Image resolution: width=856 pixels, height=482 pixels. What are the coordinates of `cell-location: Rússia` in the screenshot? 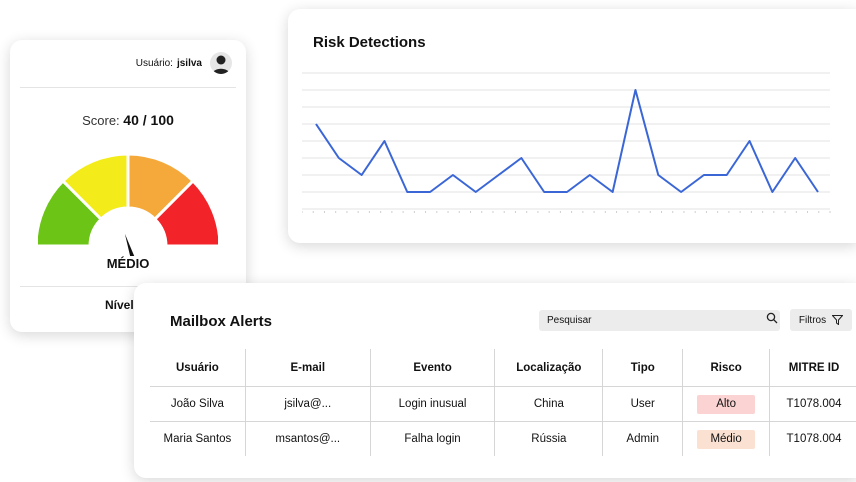 It's located at (548, 438).